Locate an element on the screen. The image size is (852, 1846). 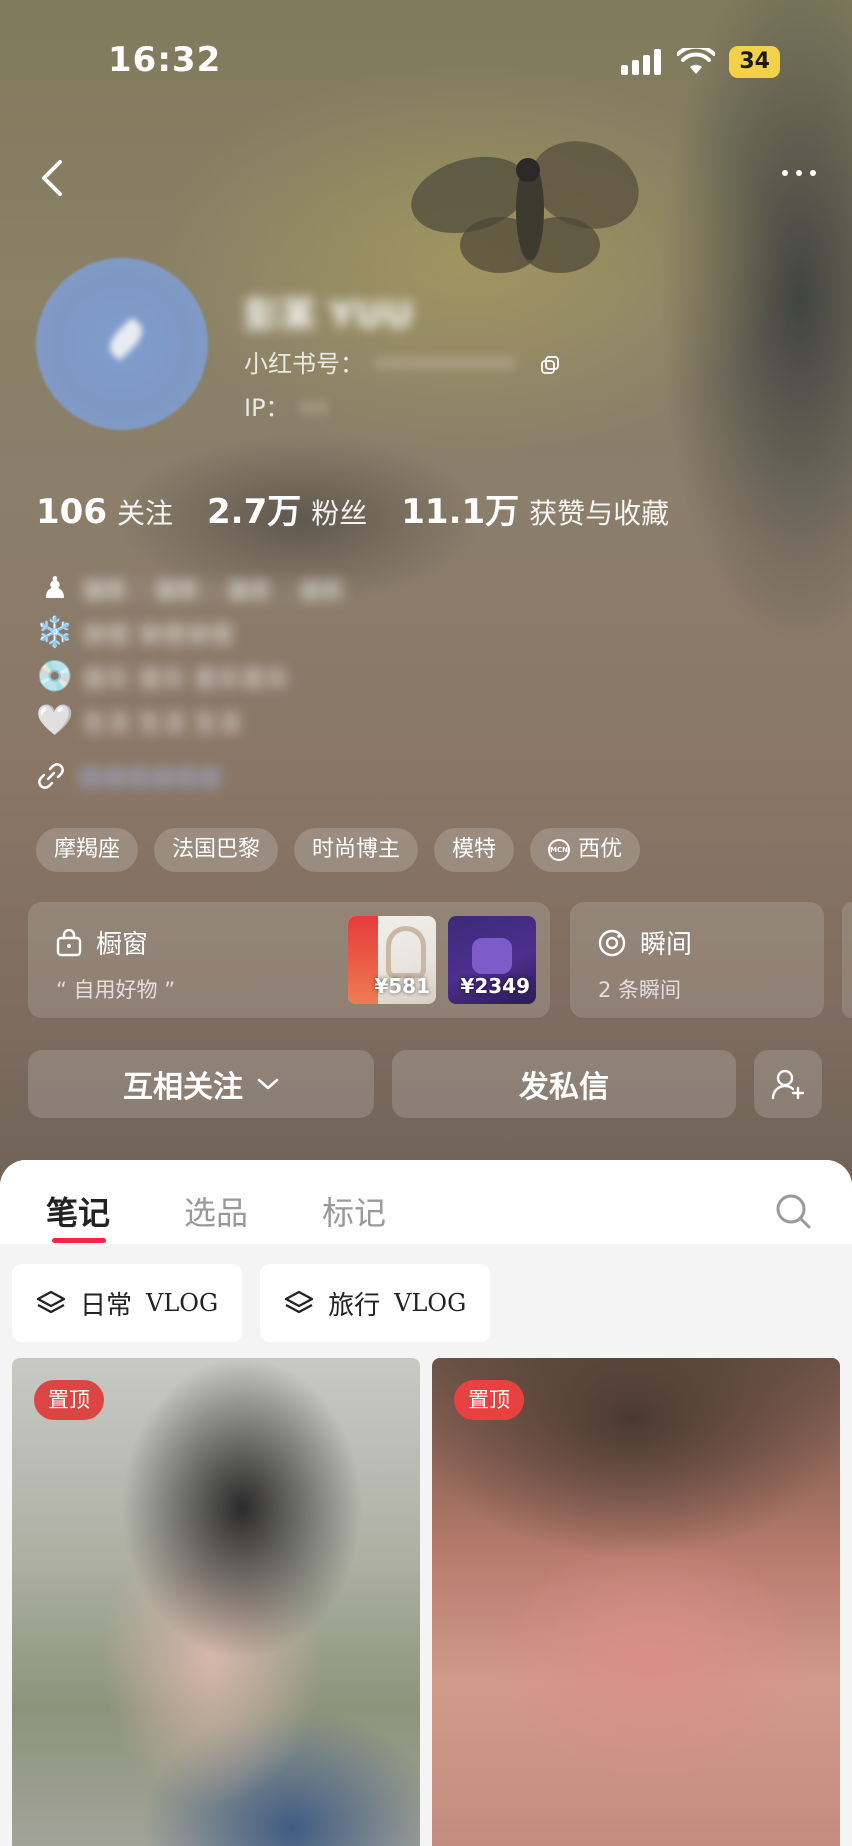
shop-window-title: 橱窗 is located at coordinates (102, 942).